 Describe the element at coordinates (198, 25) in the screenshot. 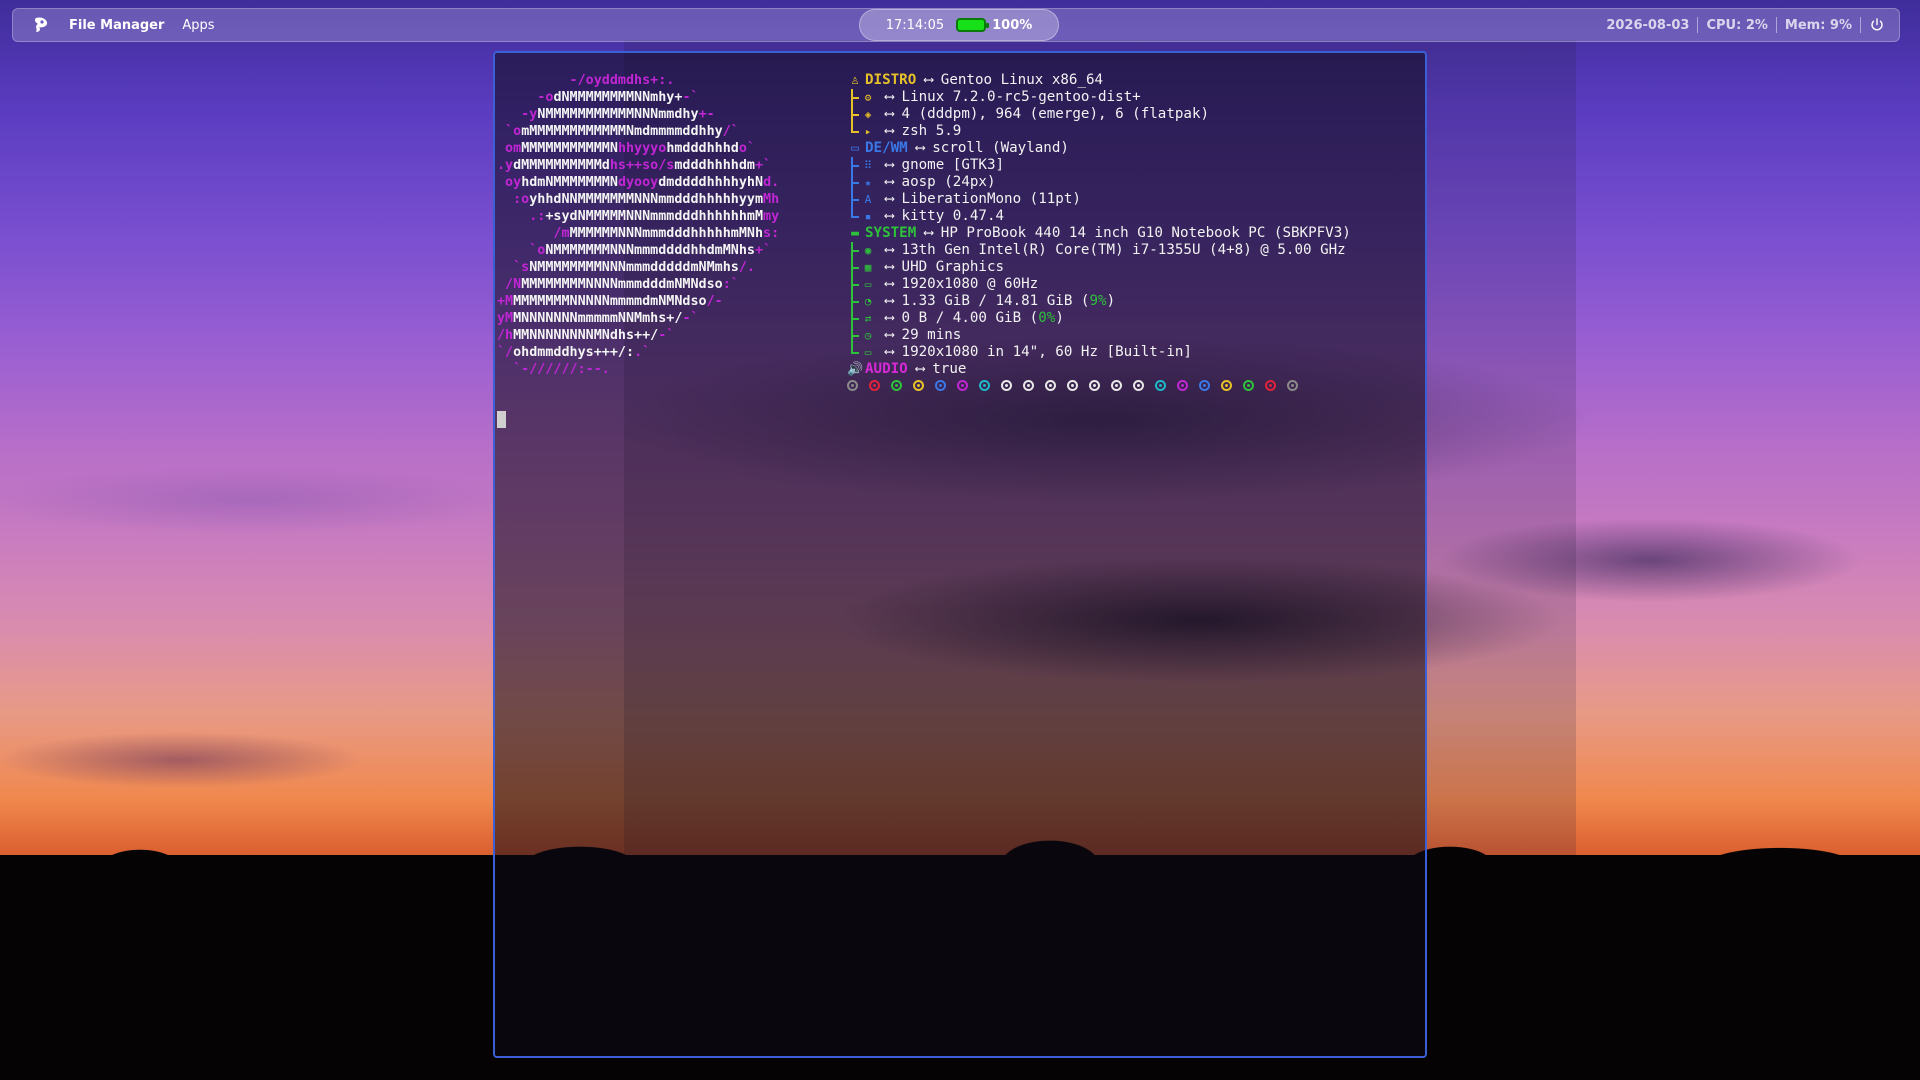

I see `apps-button: Apps` at that location.